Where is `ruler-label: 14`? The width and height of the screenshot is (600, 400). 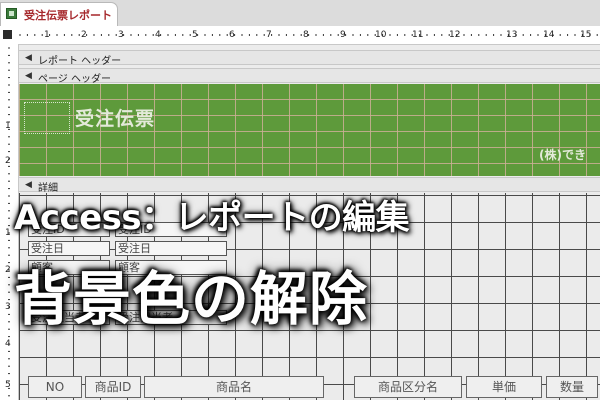 ruler-label: 14 is located at coordinates (549, 35).